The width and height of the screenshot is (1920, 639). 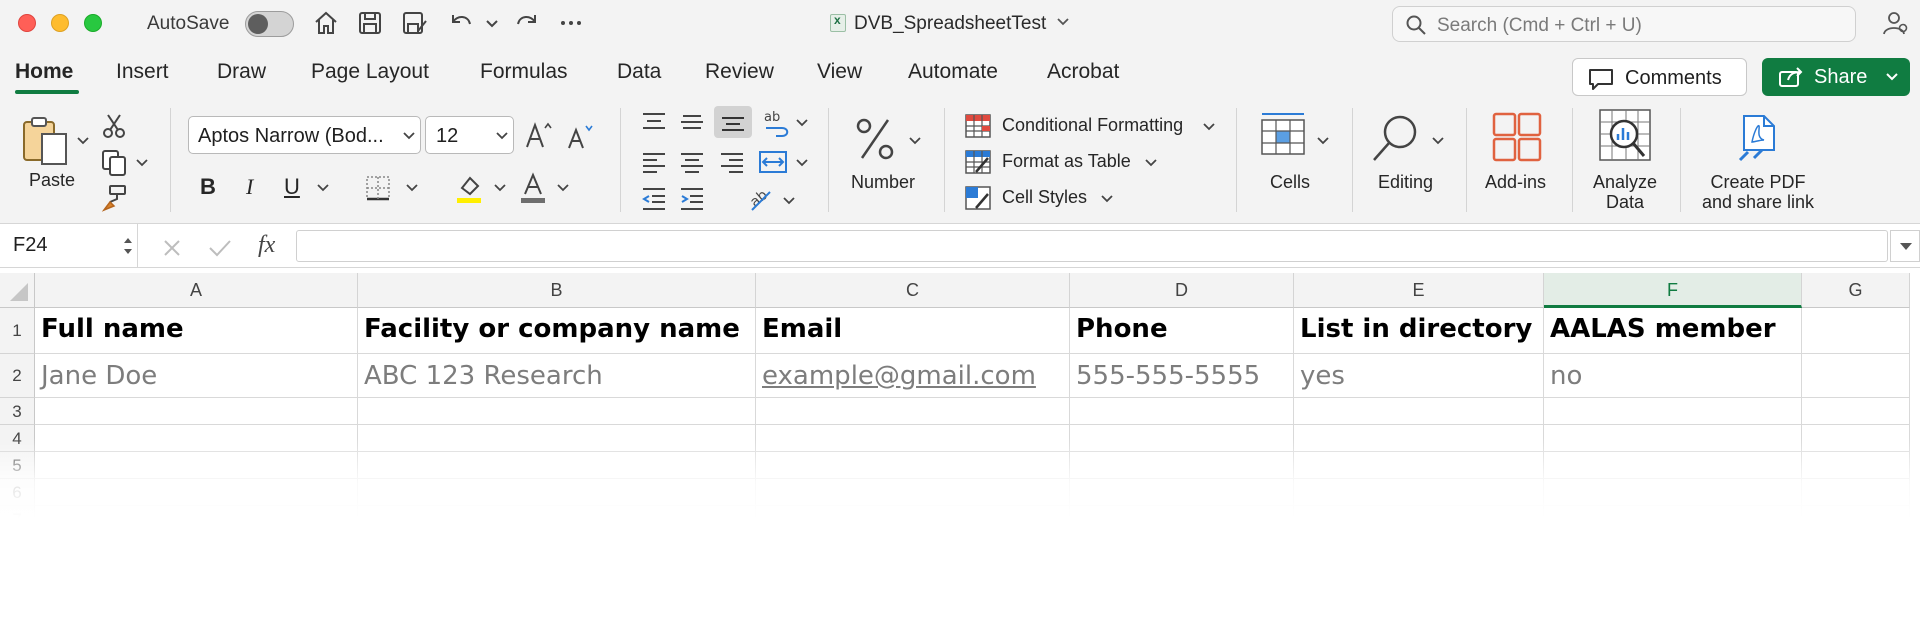 I want to click on more-commands-icon, so click(x=571, y=23).